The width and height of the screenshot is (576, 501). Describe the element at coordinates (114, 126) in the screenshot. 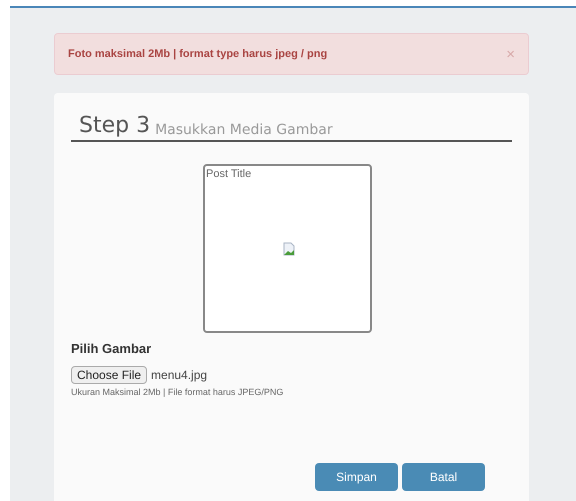

I see `step-number: Step 3` at that location.